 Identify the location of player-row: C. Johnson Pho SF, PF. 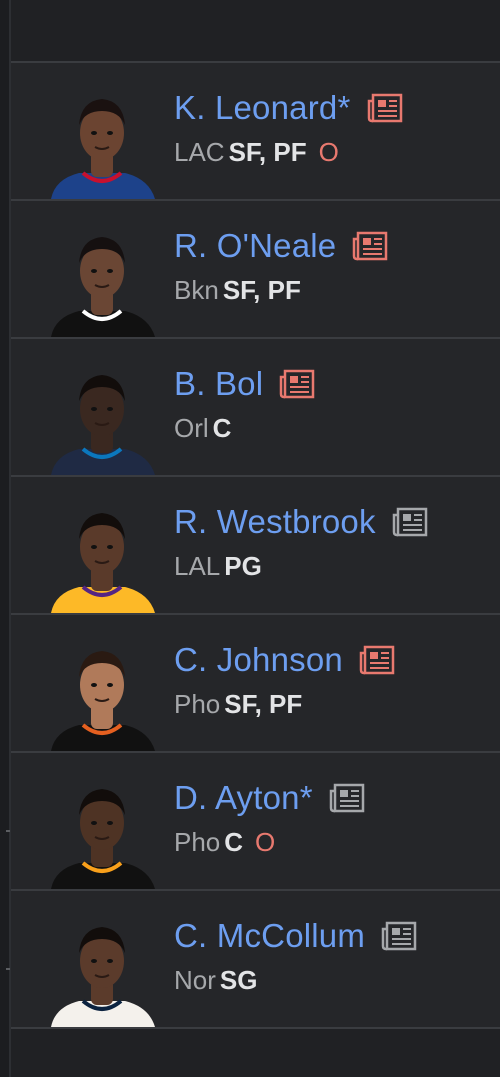
(255, 684).